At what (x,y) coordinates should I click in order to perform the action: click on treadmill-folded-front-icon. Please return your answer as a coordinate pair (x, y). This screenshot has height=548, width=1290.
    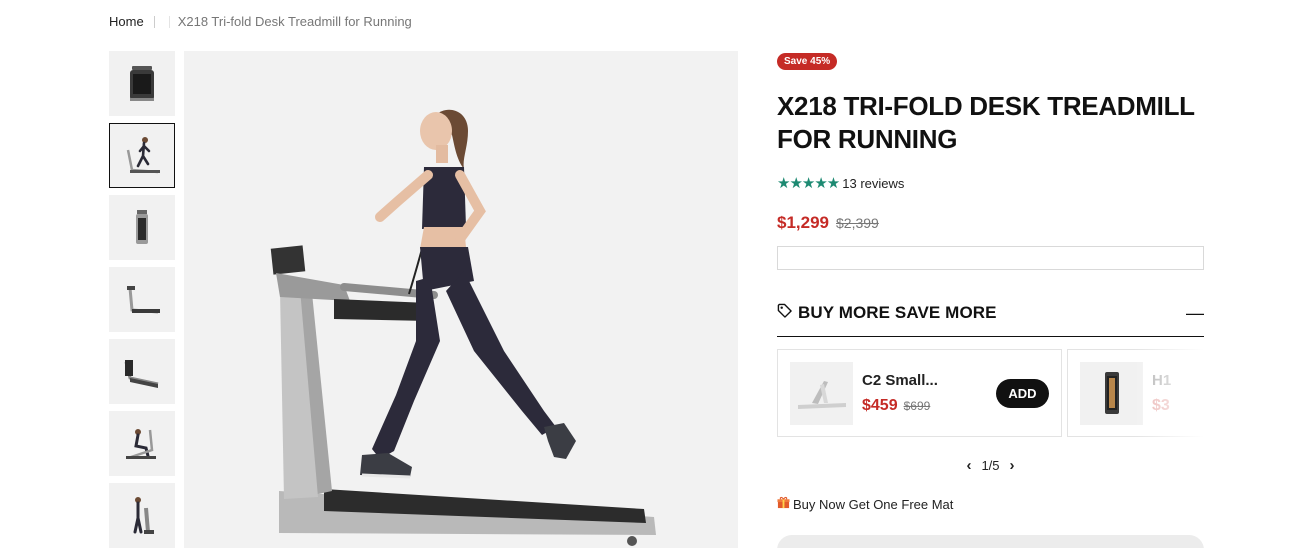
    Looking at the image, I should click on (142, 83).